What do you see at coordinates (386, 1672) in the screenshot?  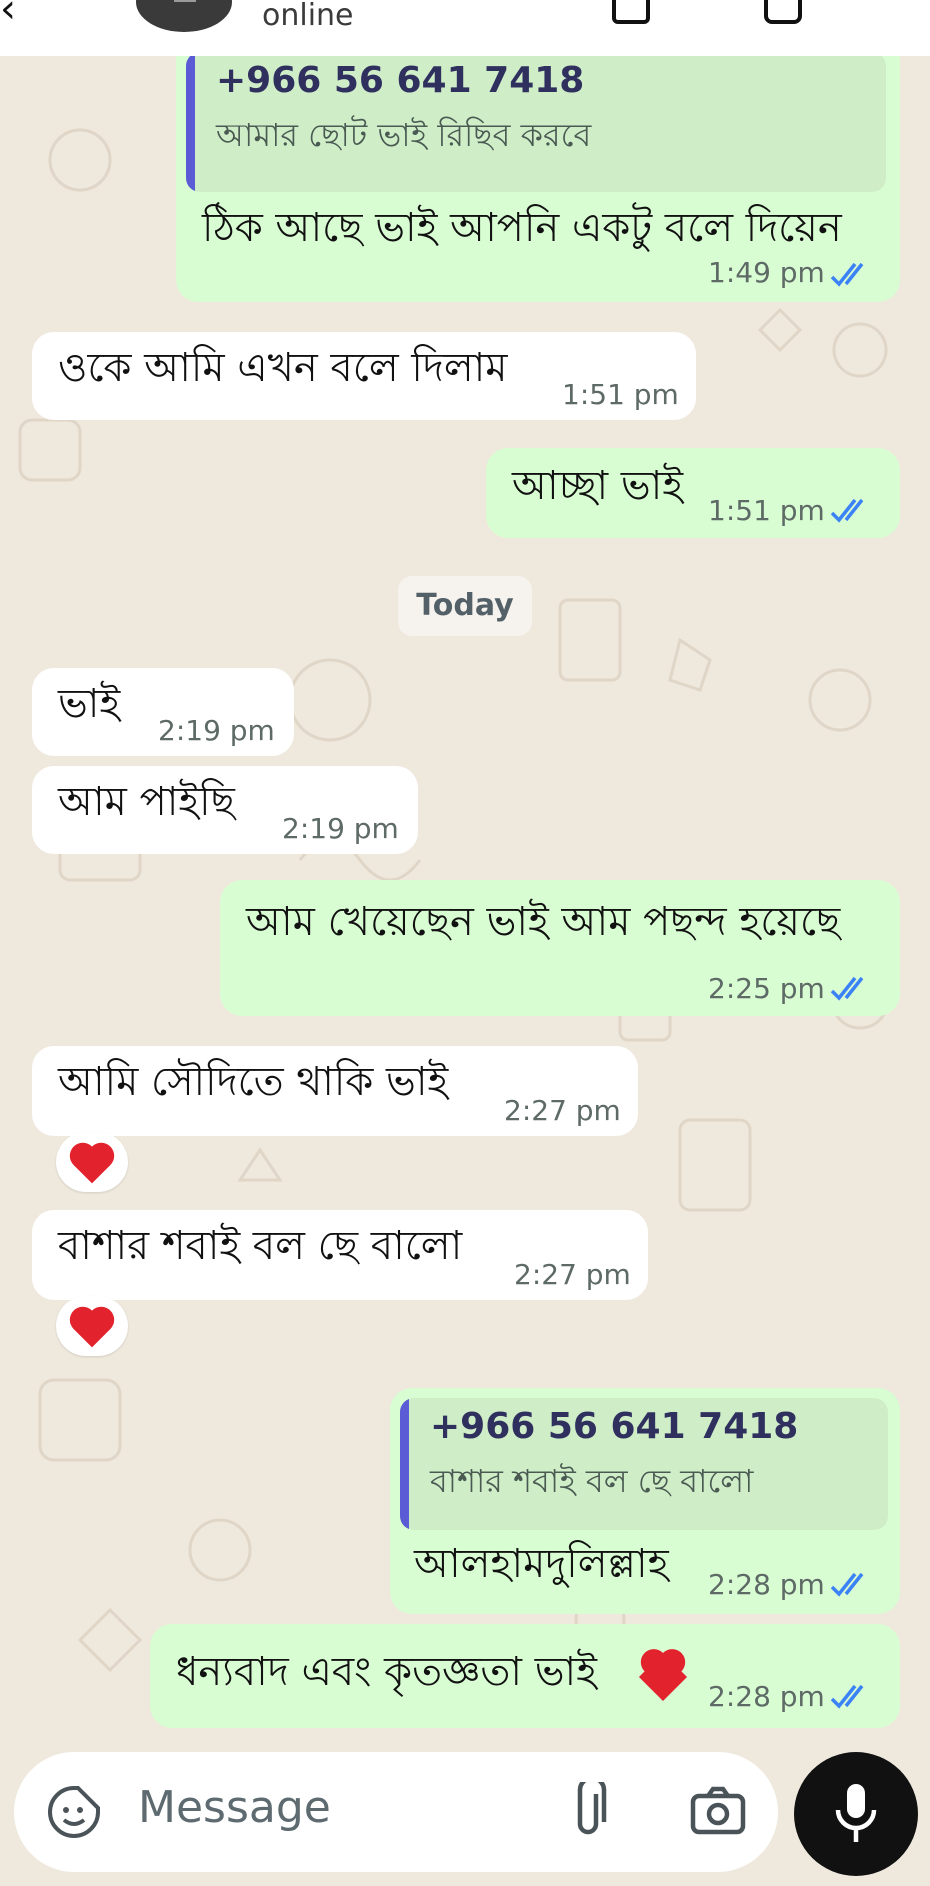 I see `message-text: ধন্যবাদ এবং কৃতজ্ঞতা ভাই` at bounding box center [386, 1672].